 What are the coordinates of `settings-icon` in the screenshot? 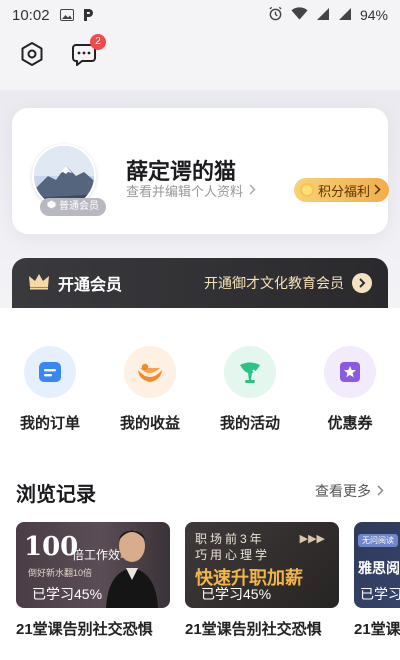 It's located at (32, 54).